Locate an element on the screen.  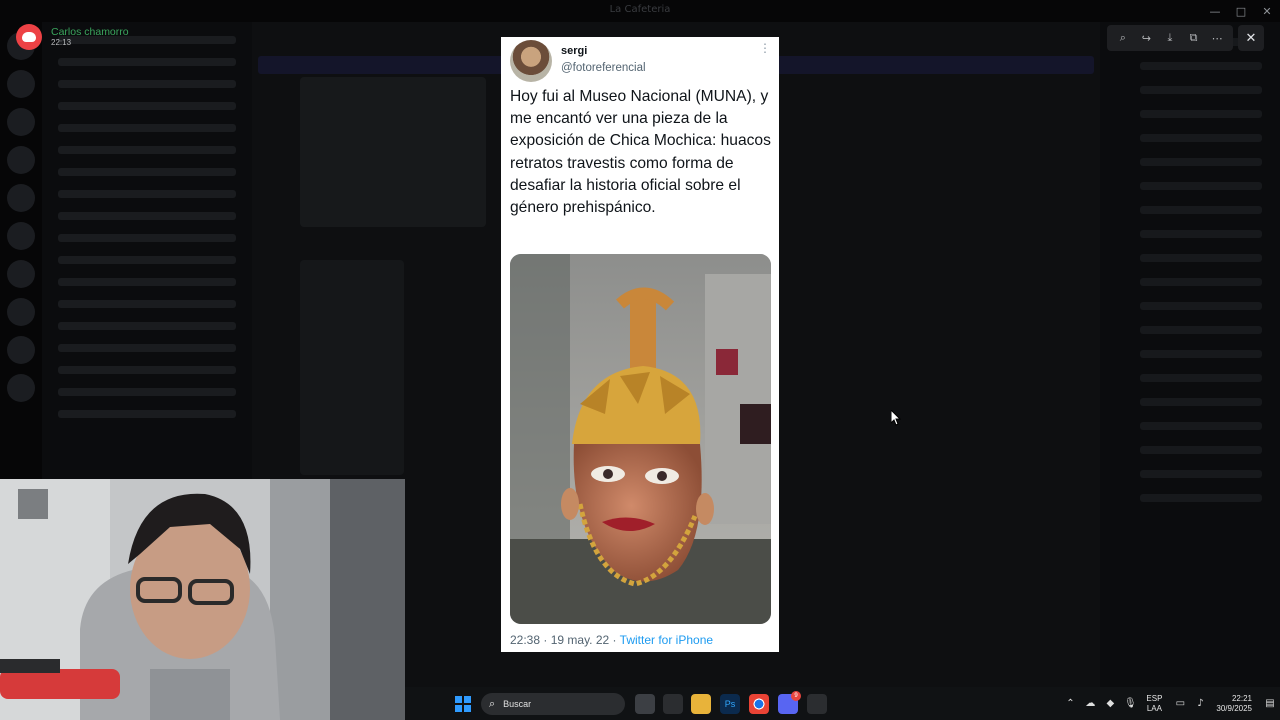
volume-icon: ♪ is located at coordinates (1200, 703).